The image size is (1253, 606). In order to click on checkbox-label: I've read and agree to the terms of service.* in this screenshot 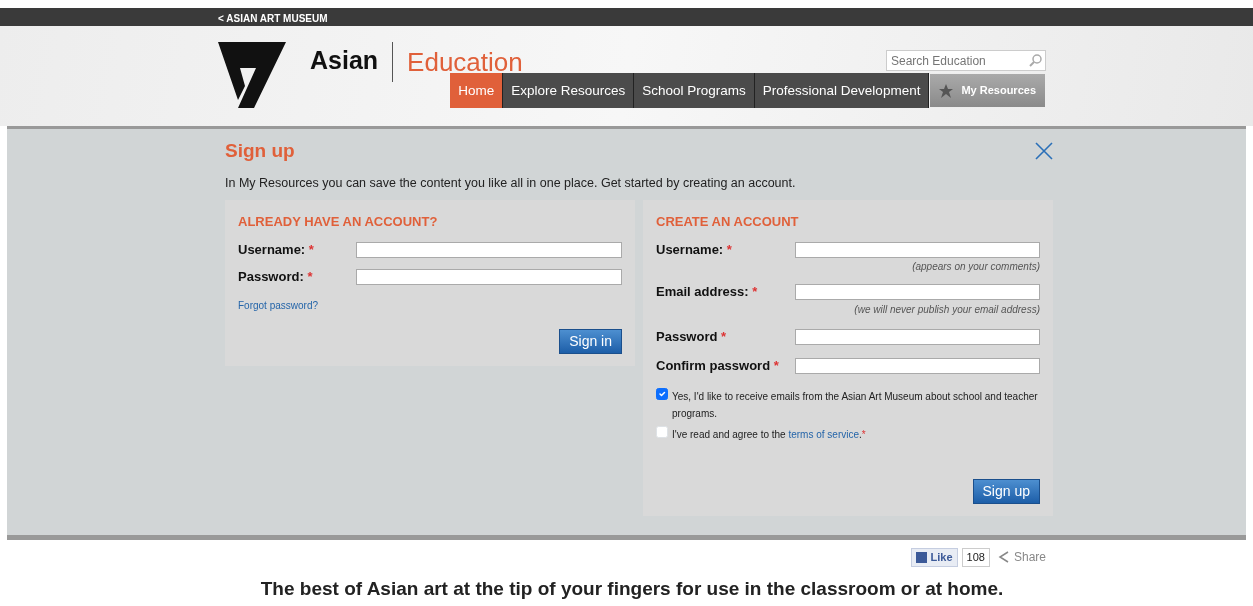, I will do `click(769, 434)`.